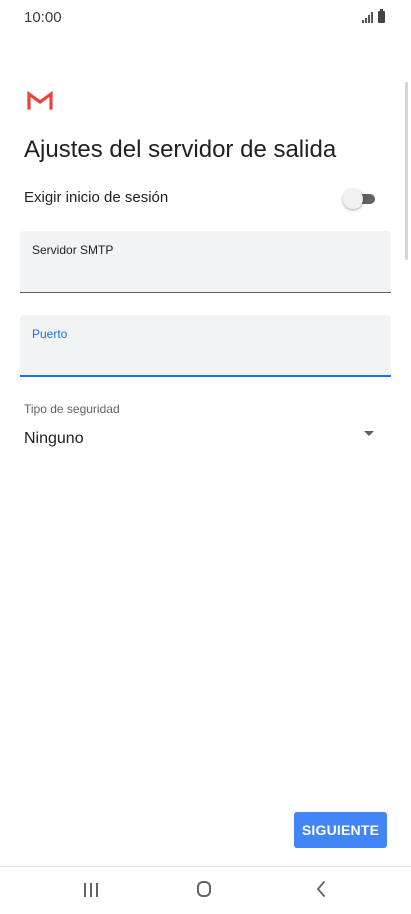 This screenshot has height=914, width=411. Describe the element at coordinates (353, 199) in the screenshot. I see `toggle-thumb` at that location.